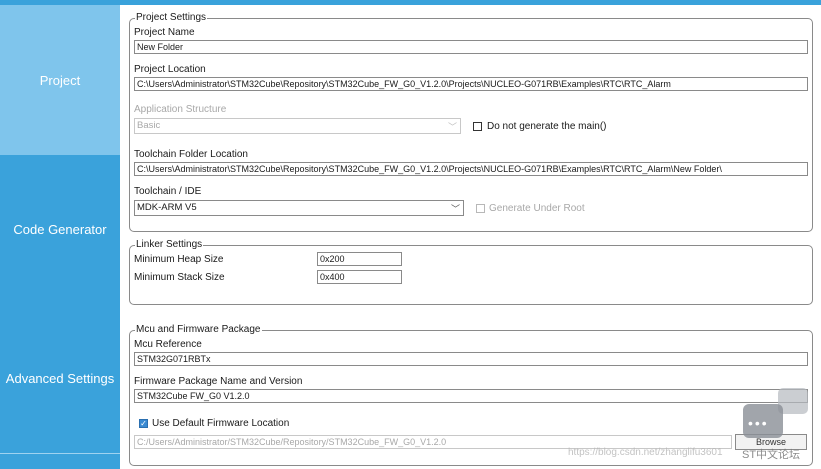 The width and height of the screenshot is (821, 469). I want to click on linker-settings-group: Linker Settings, so click(471, 272).